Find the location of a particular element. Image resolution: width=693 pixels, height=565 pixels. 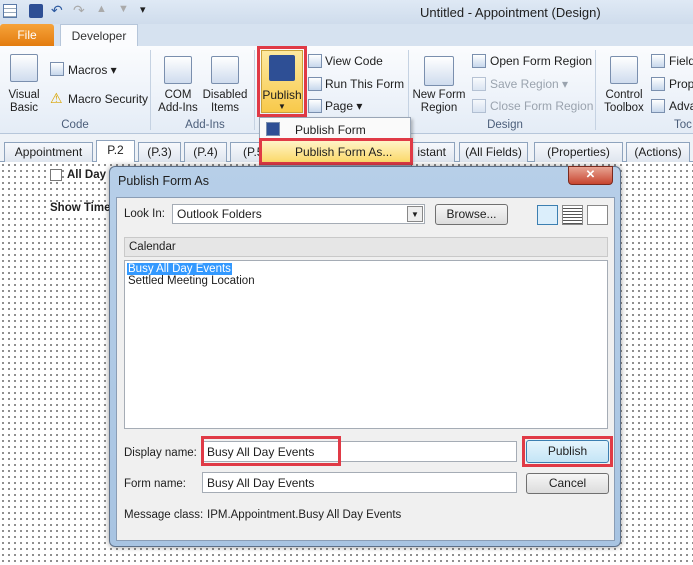

publish-button: Publish ▼ is located at coordinates (282, 81).